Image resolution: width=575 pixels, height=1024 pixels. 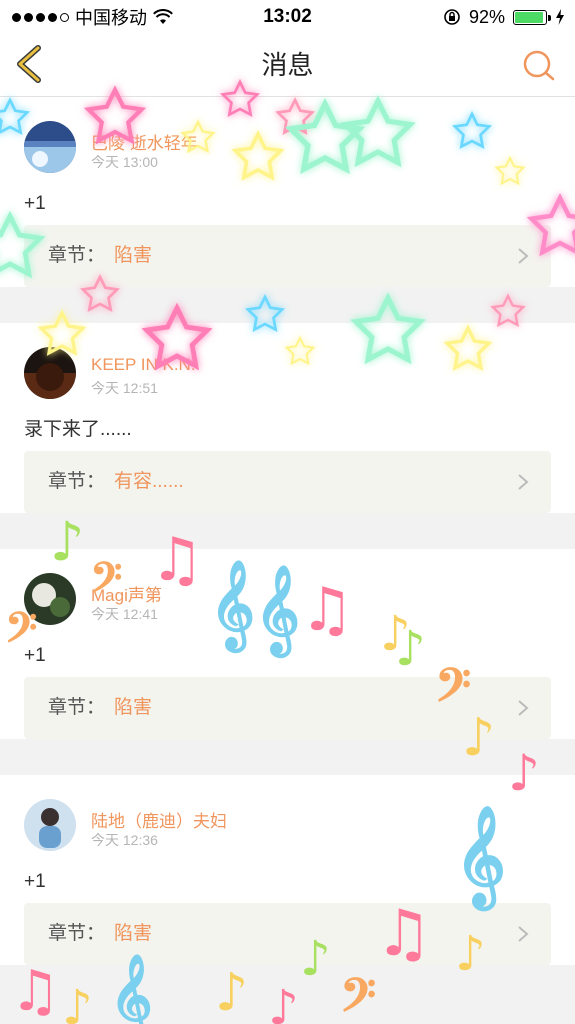 I want to click on charging-icon, so click(x=560, y=17).